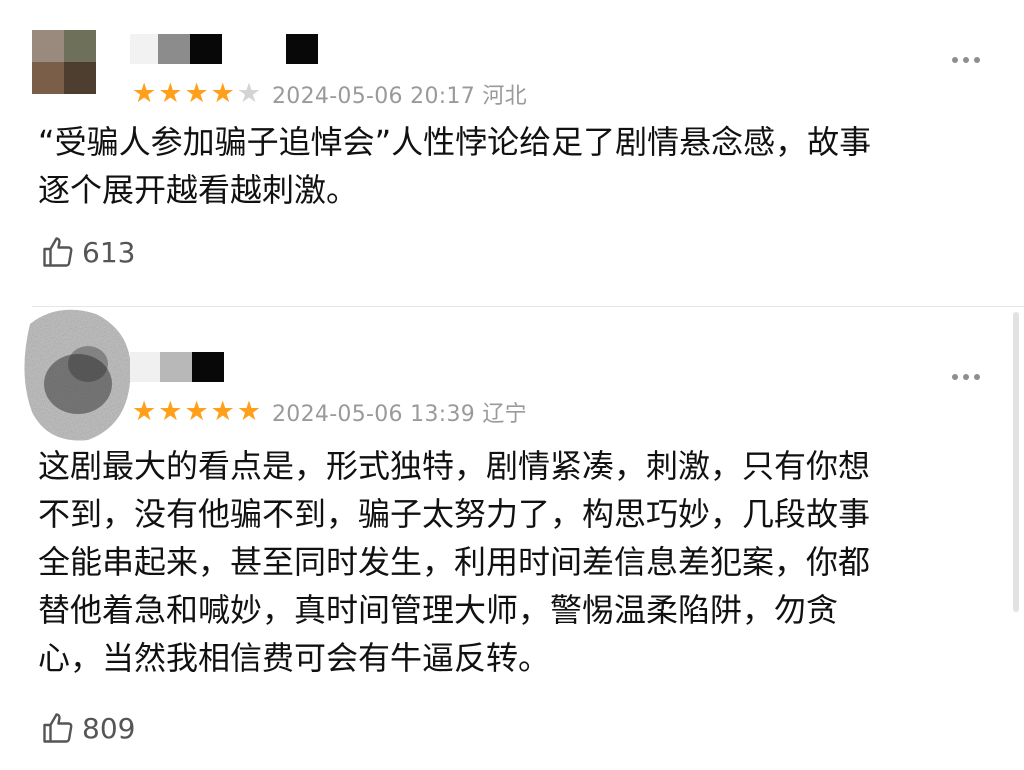 This screenshot has width=1024, height=770. I want to click on review-meta: 2024-05-06 13:39 辽宁, so click(399, 412).